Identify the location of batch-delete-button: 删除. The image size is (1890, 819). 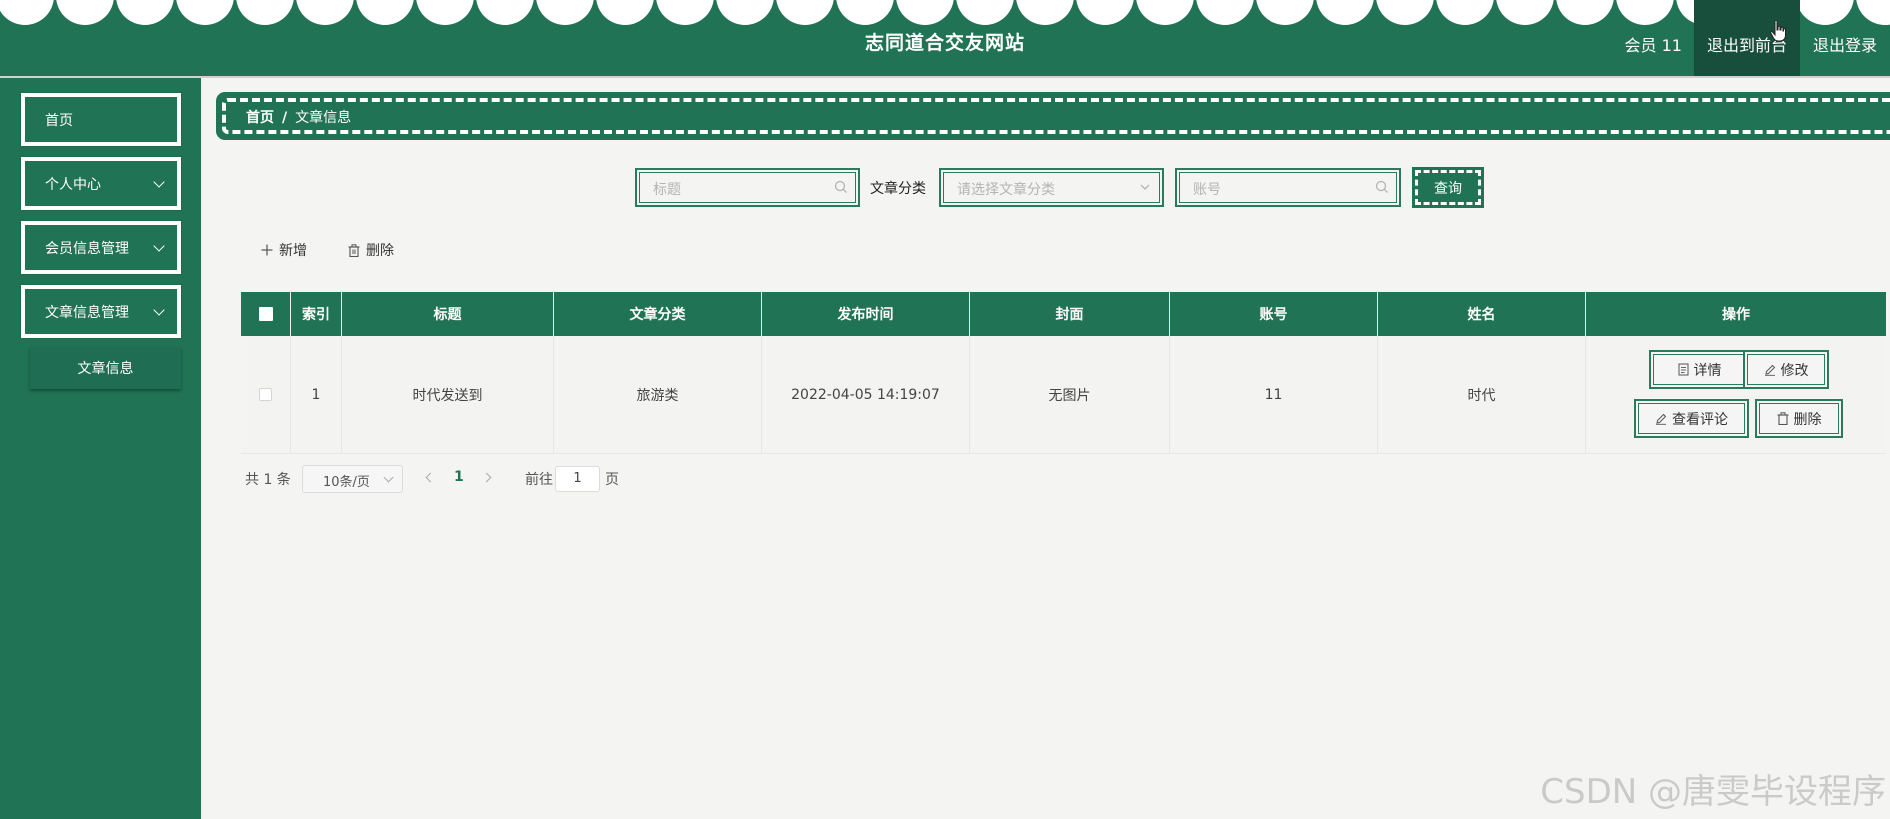
(371, 250).